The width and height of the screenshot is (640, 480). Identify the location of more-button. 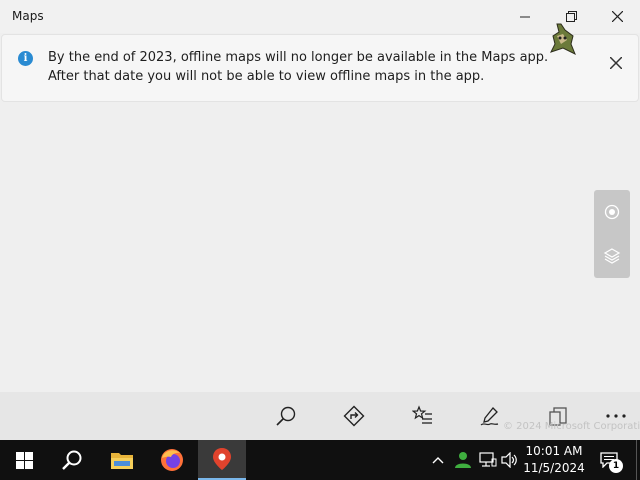
(616, 416).